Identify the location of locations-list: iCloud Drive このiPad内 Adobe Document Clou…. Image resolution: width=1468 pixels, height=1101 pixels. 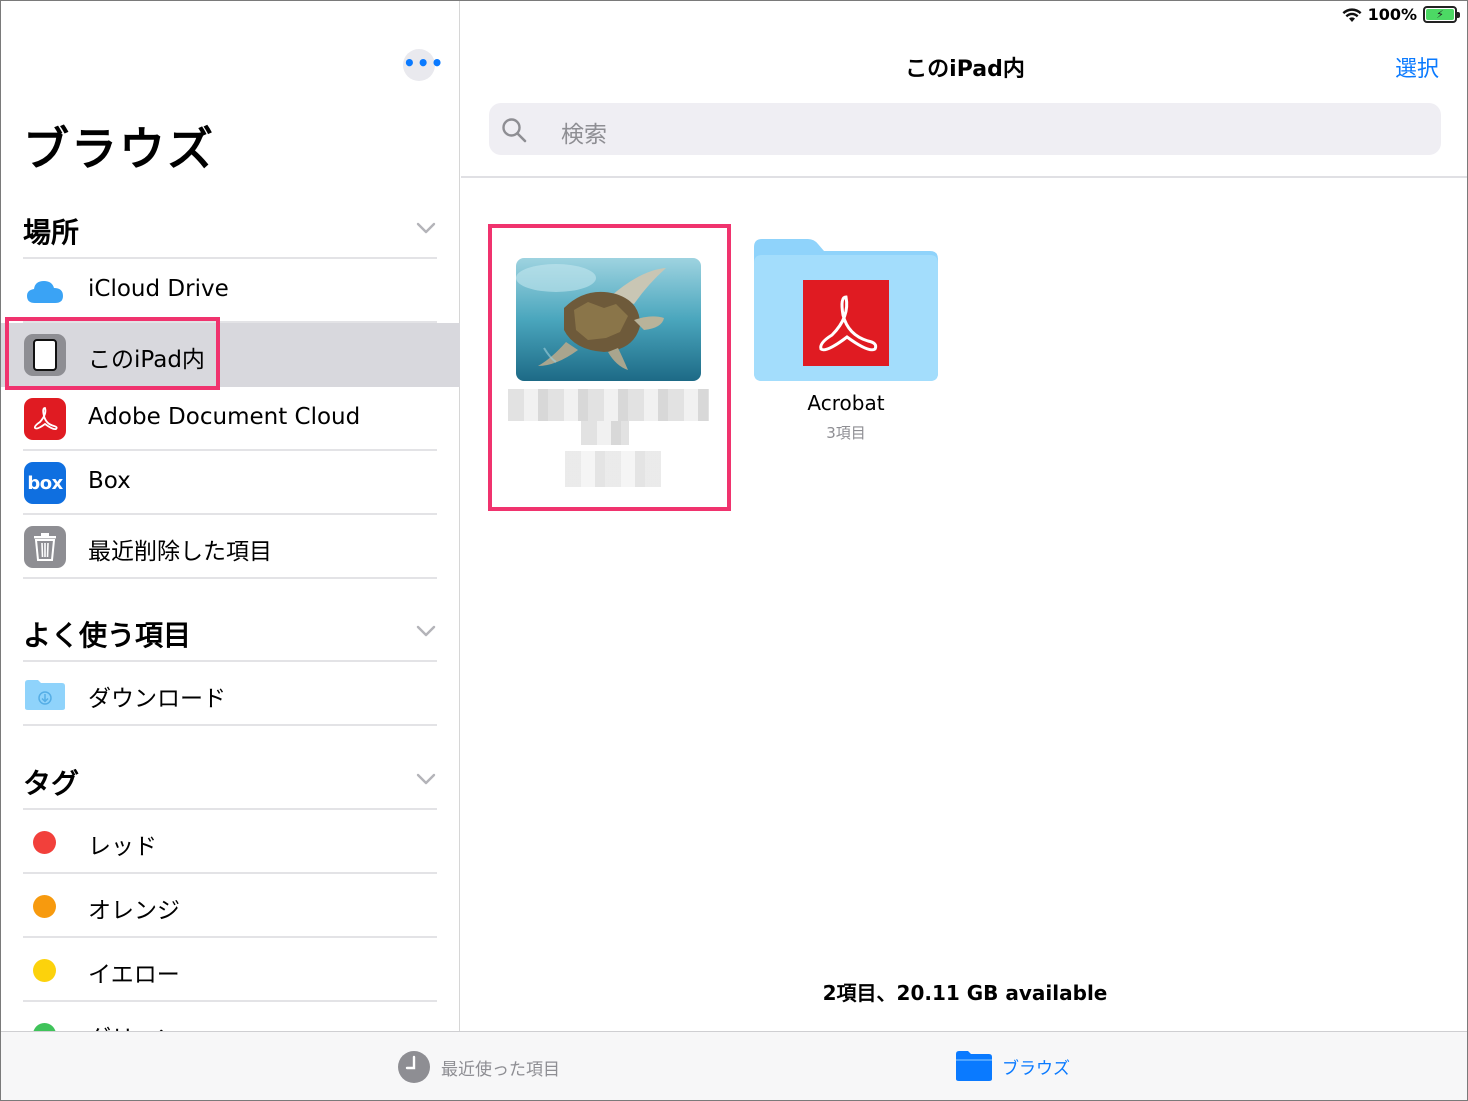
(230, 419).